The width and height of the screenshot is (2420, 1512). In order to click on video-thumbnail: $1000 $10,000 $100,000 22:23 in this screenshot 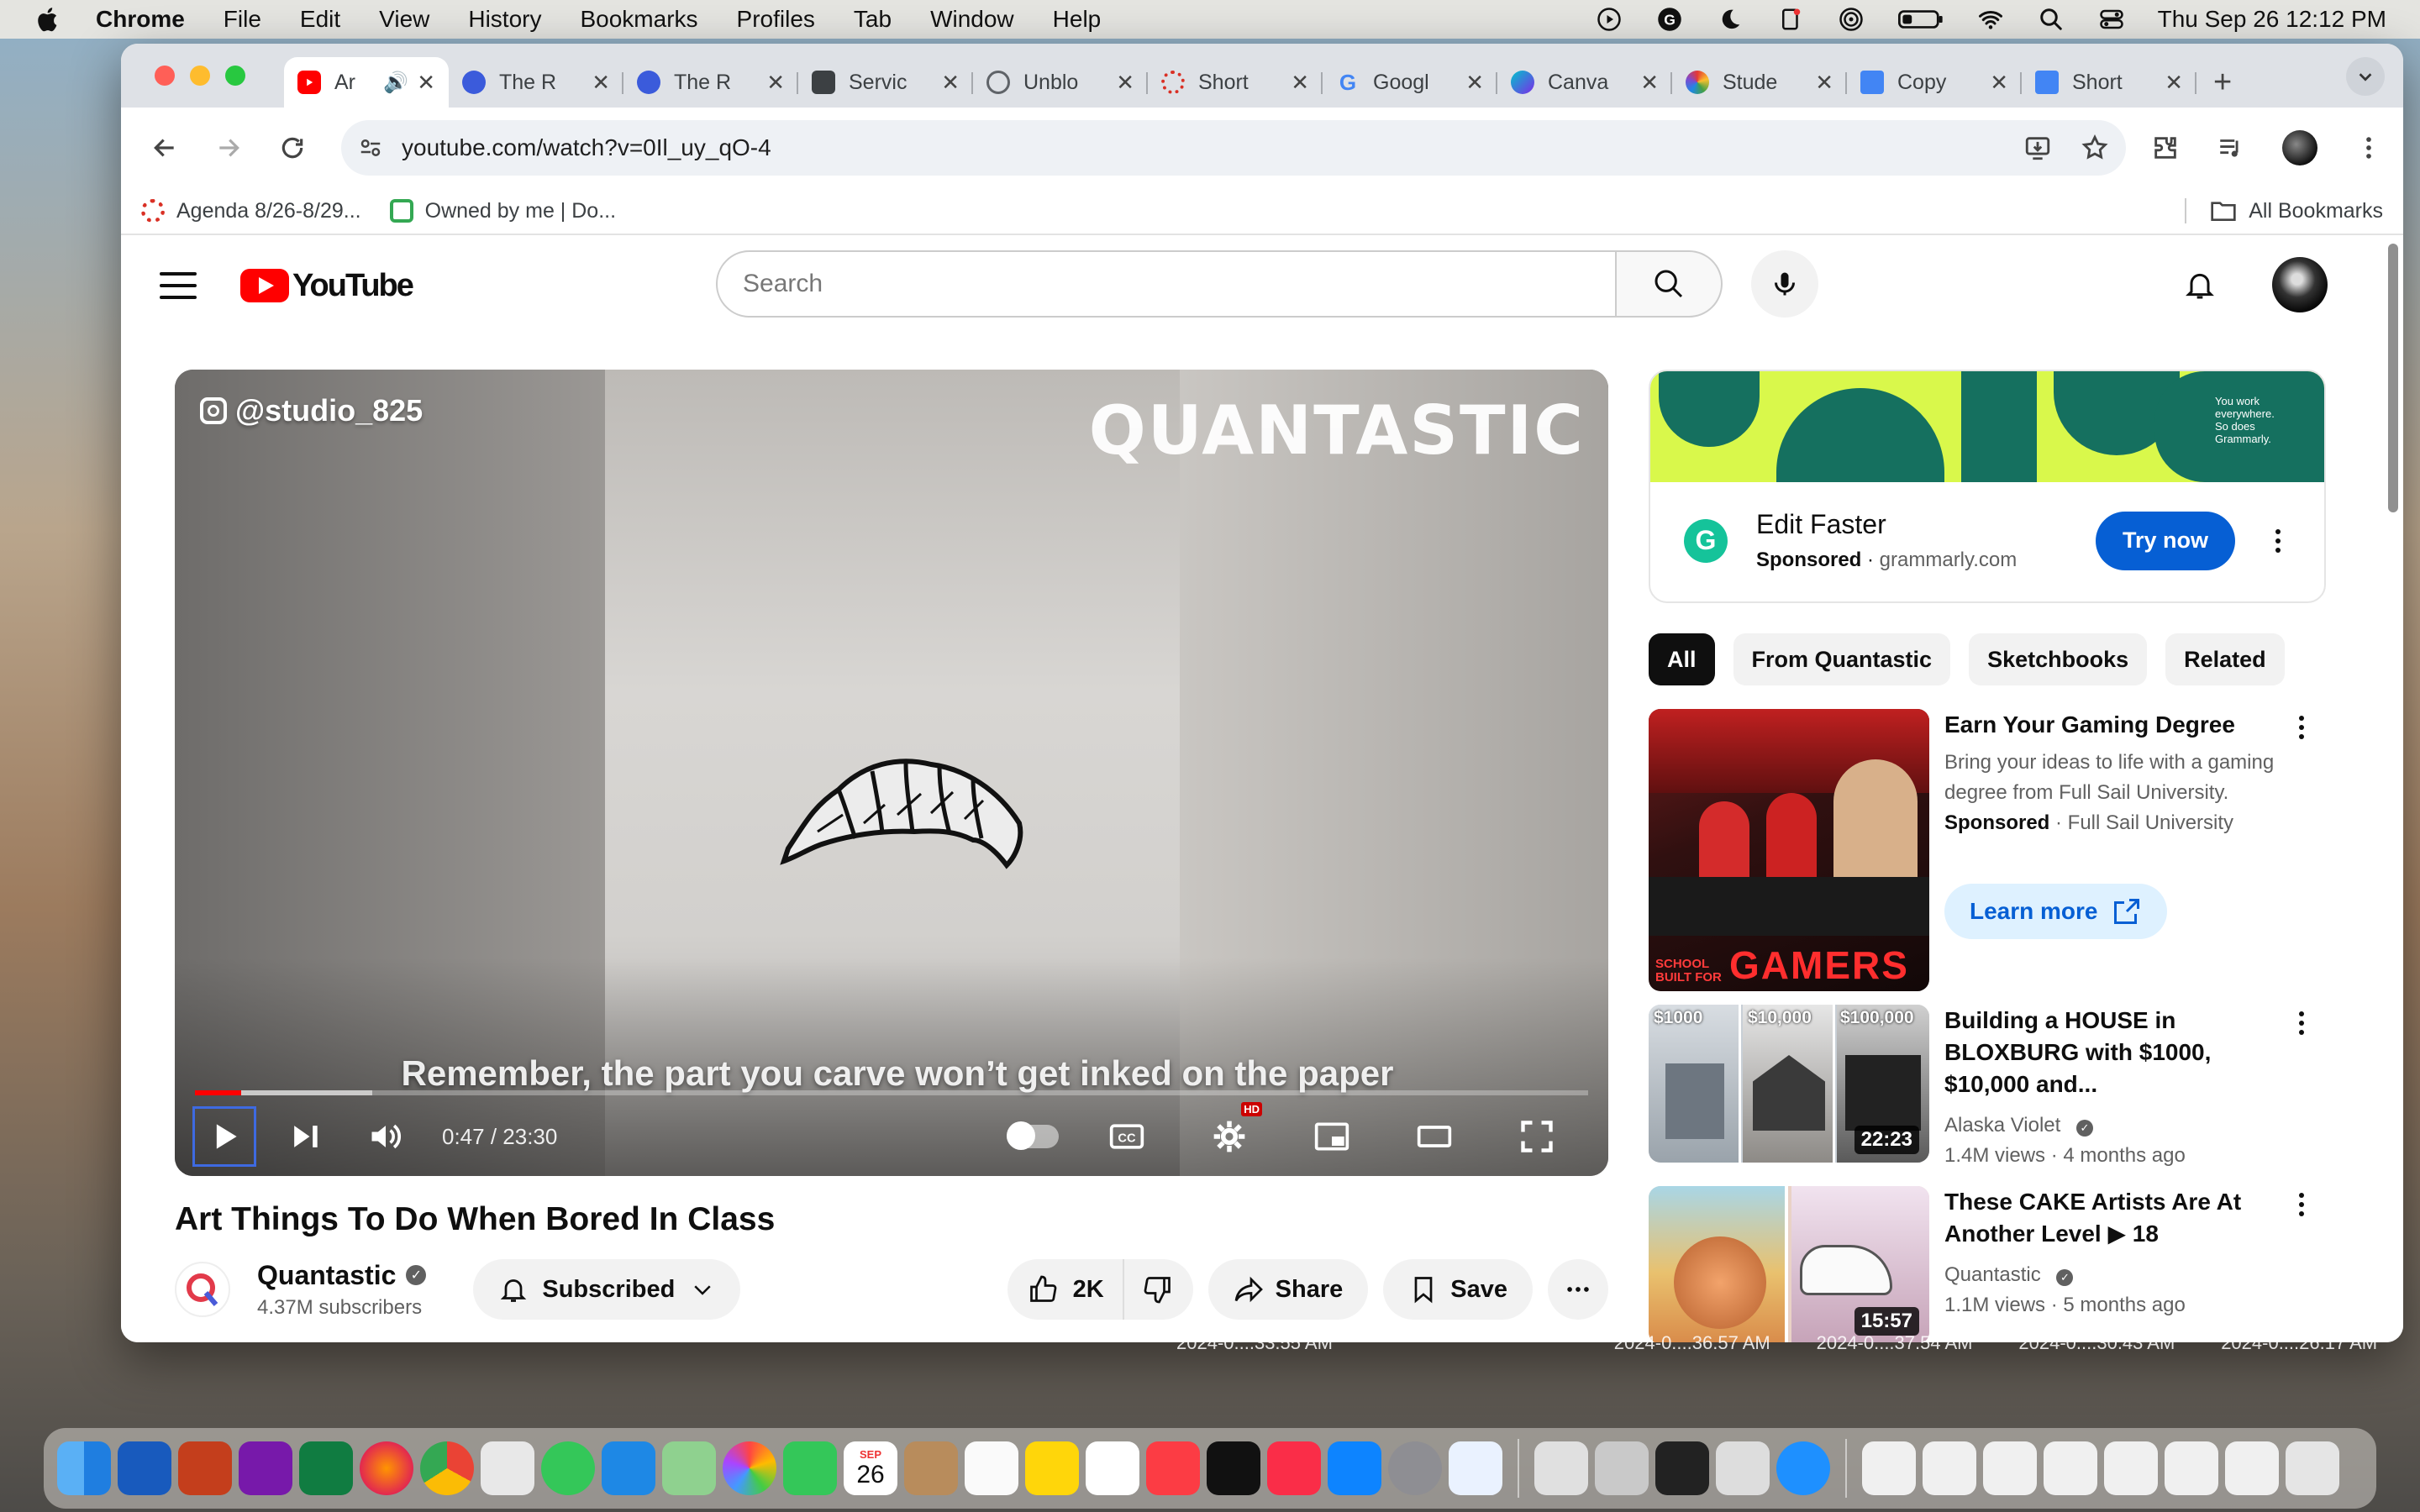, I will do `click(1789, 1084)`.